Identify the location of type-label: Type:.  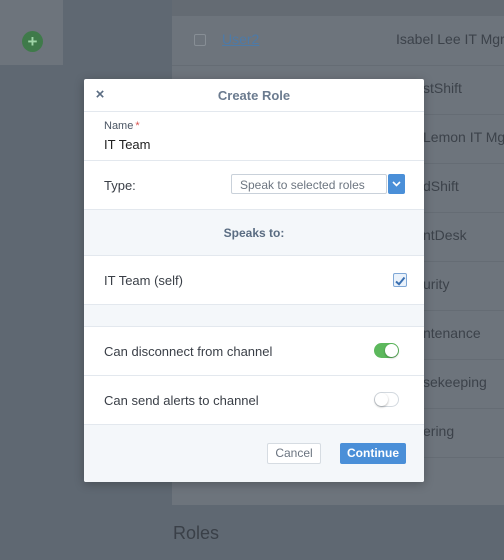
(120, 185).